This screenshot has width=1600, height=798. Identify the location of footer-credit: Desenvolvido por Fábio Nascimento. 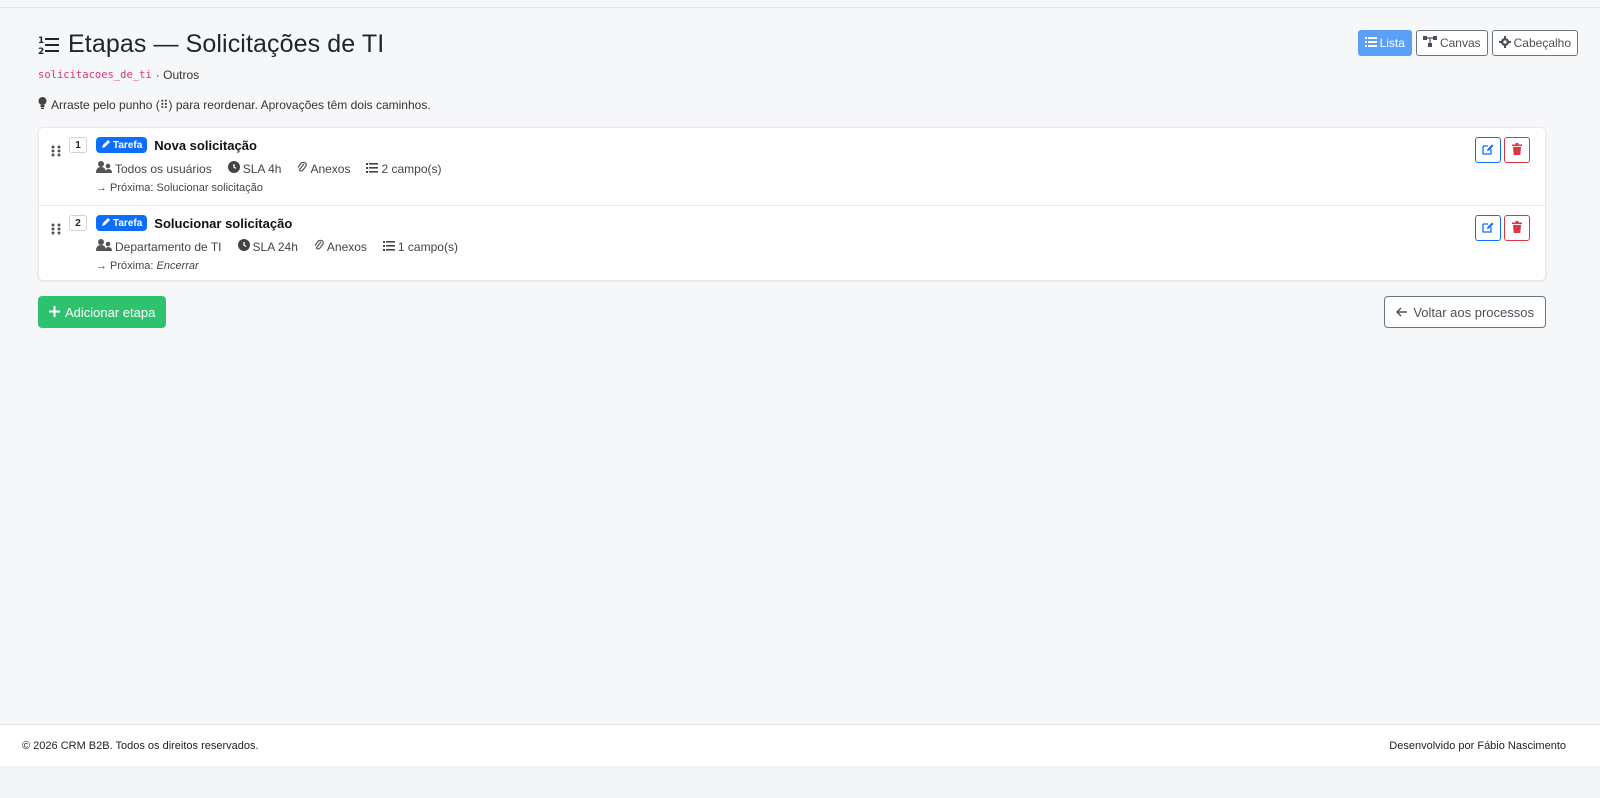
(1477, 745).